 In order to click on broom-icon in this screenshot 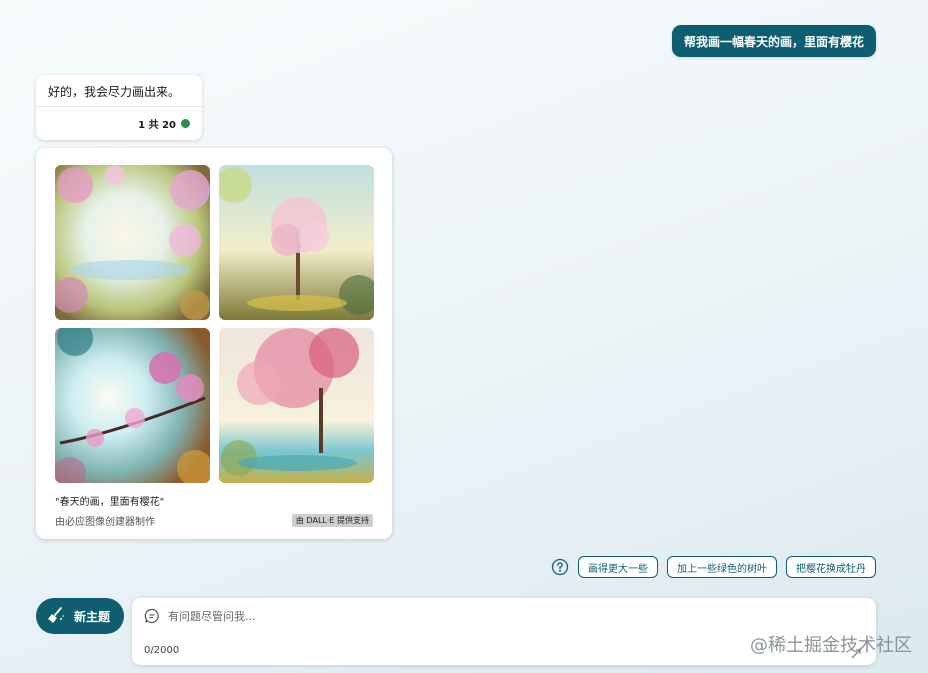, I will do `click(56, 616)`.